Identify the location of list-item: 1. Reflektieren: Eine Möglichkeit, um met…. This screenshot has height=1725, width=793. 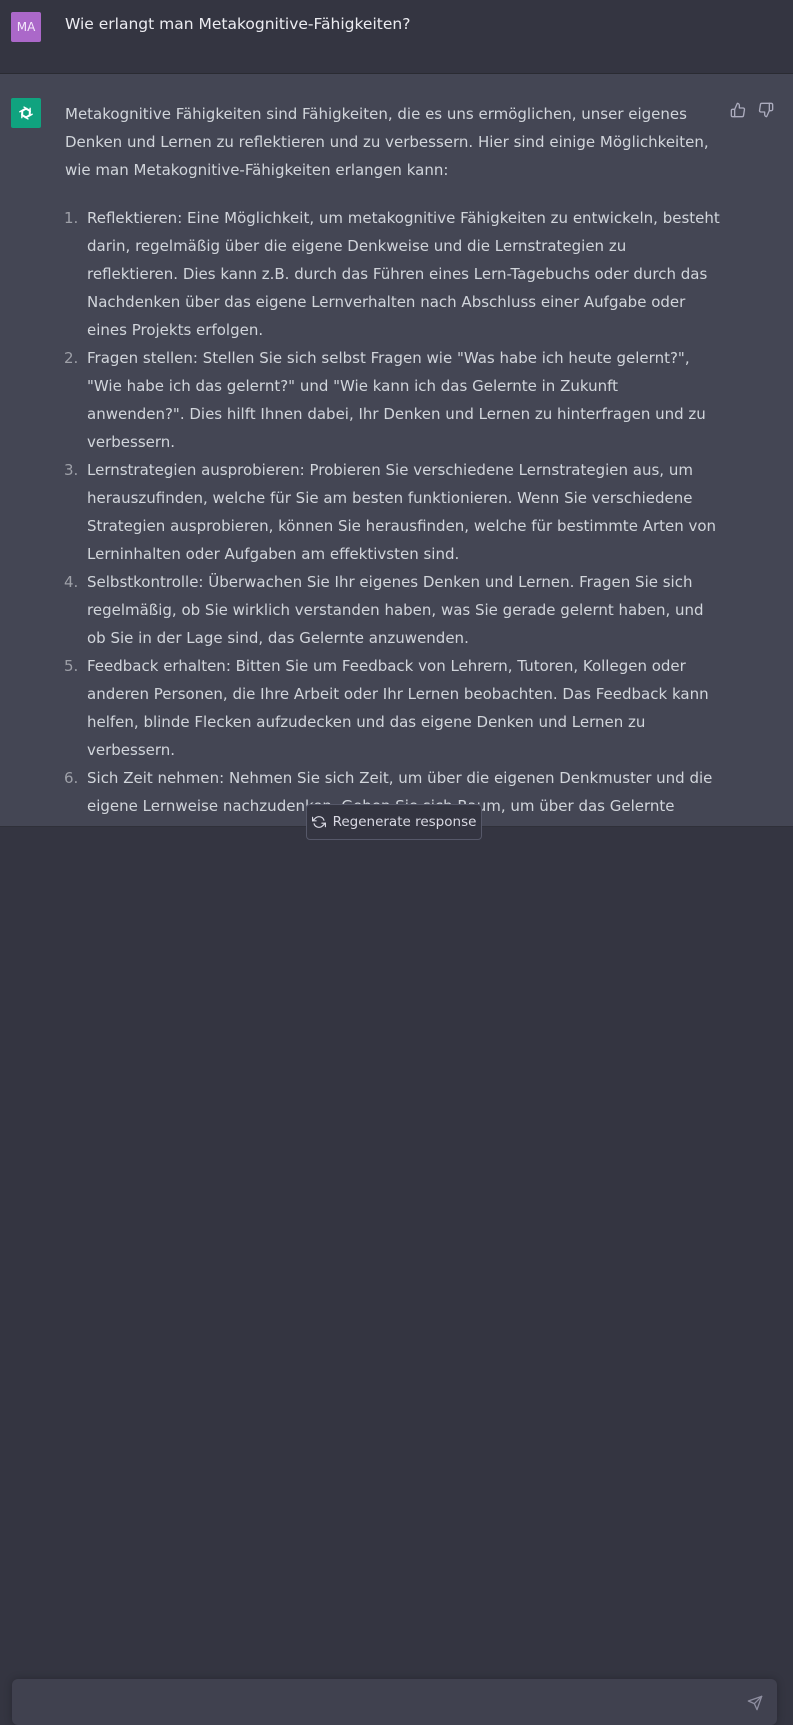
(392, 274).